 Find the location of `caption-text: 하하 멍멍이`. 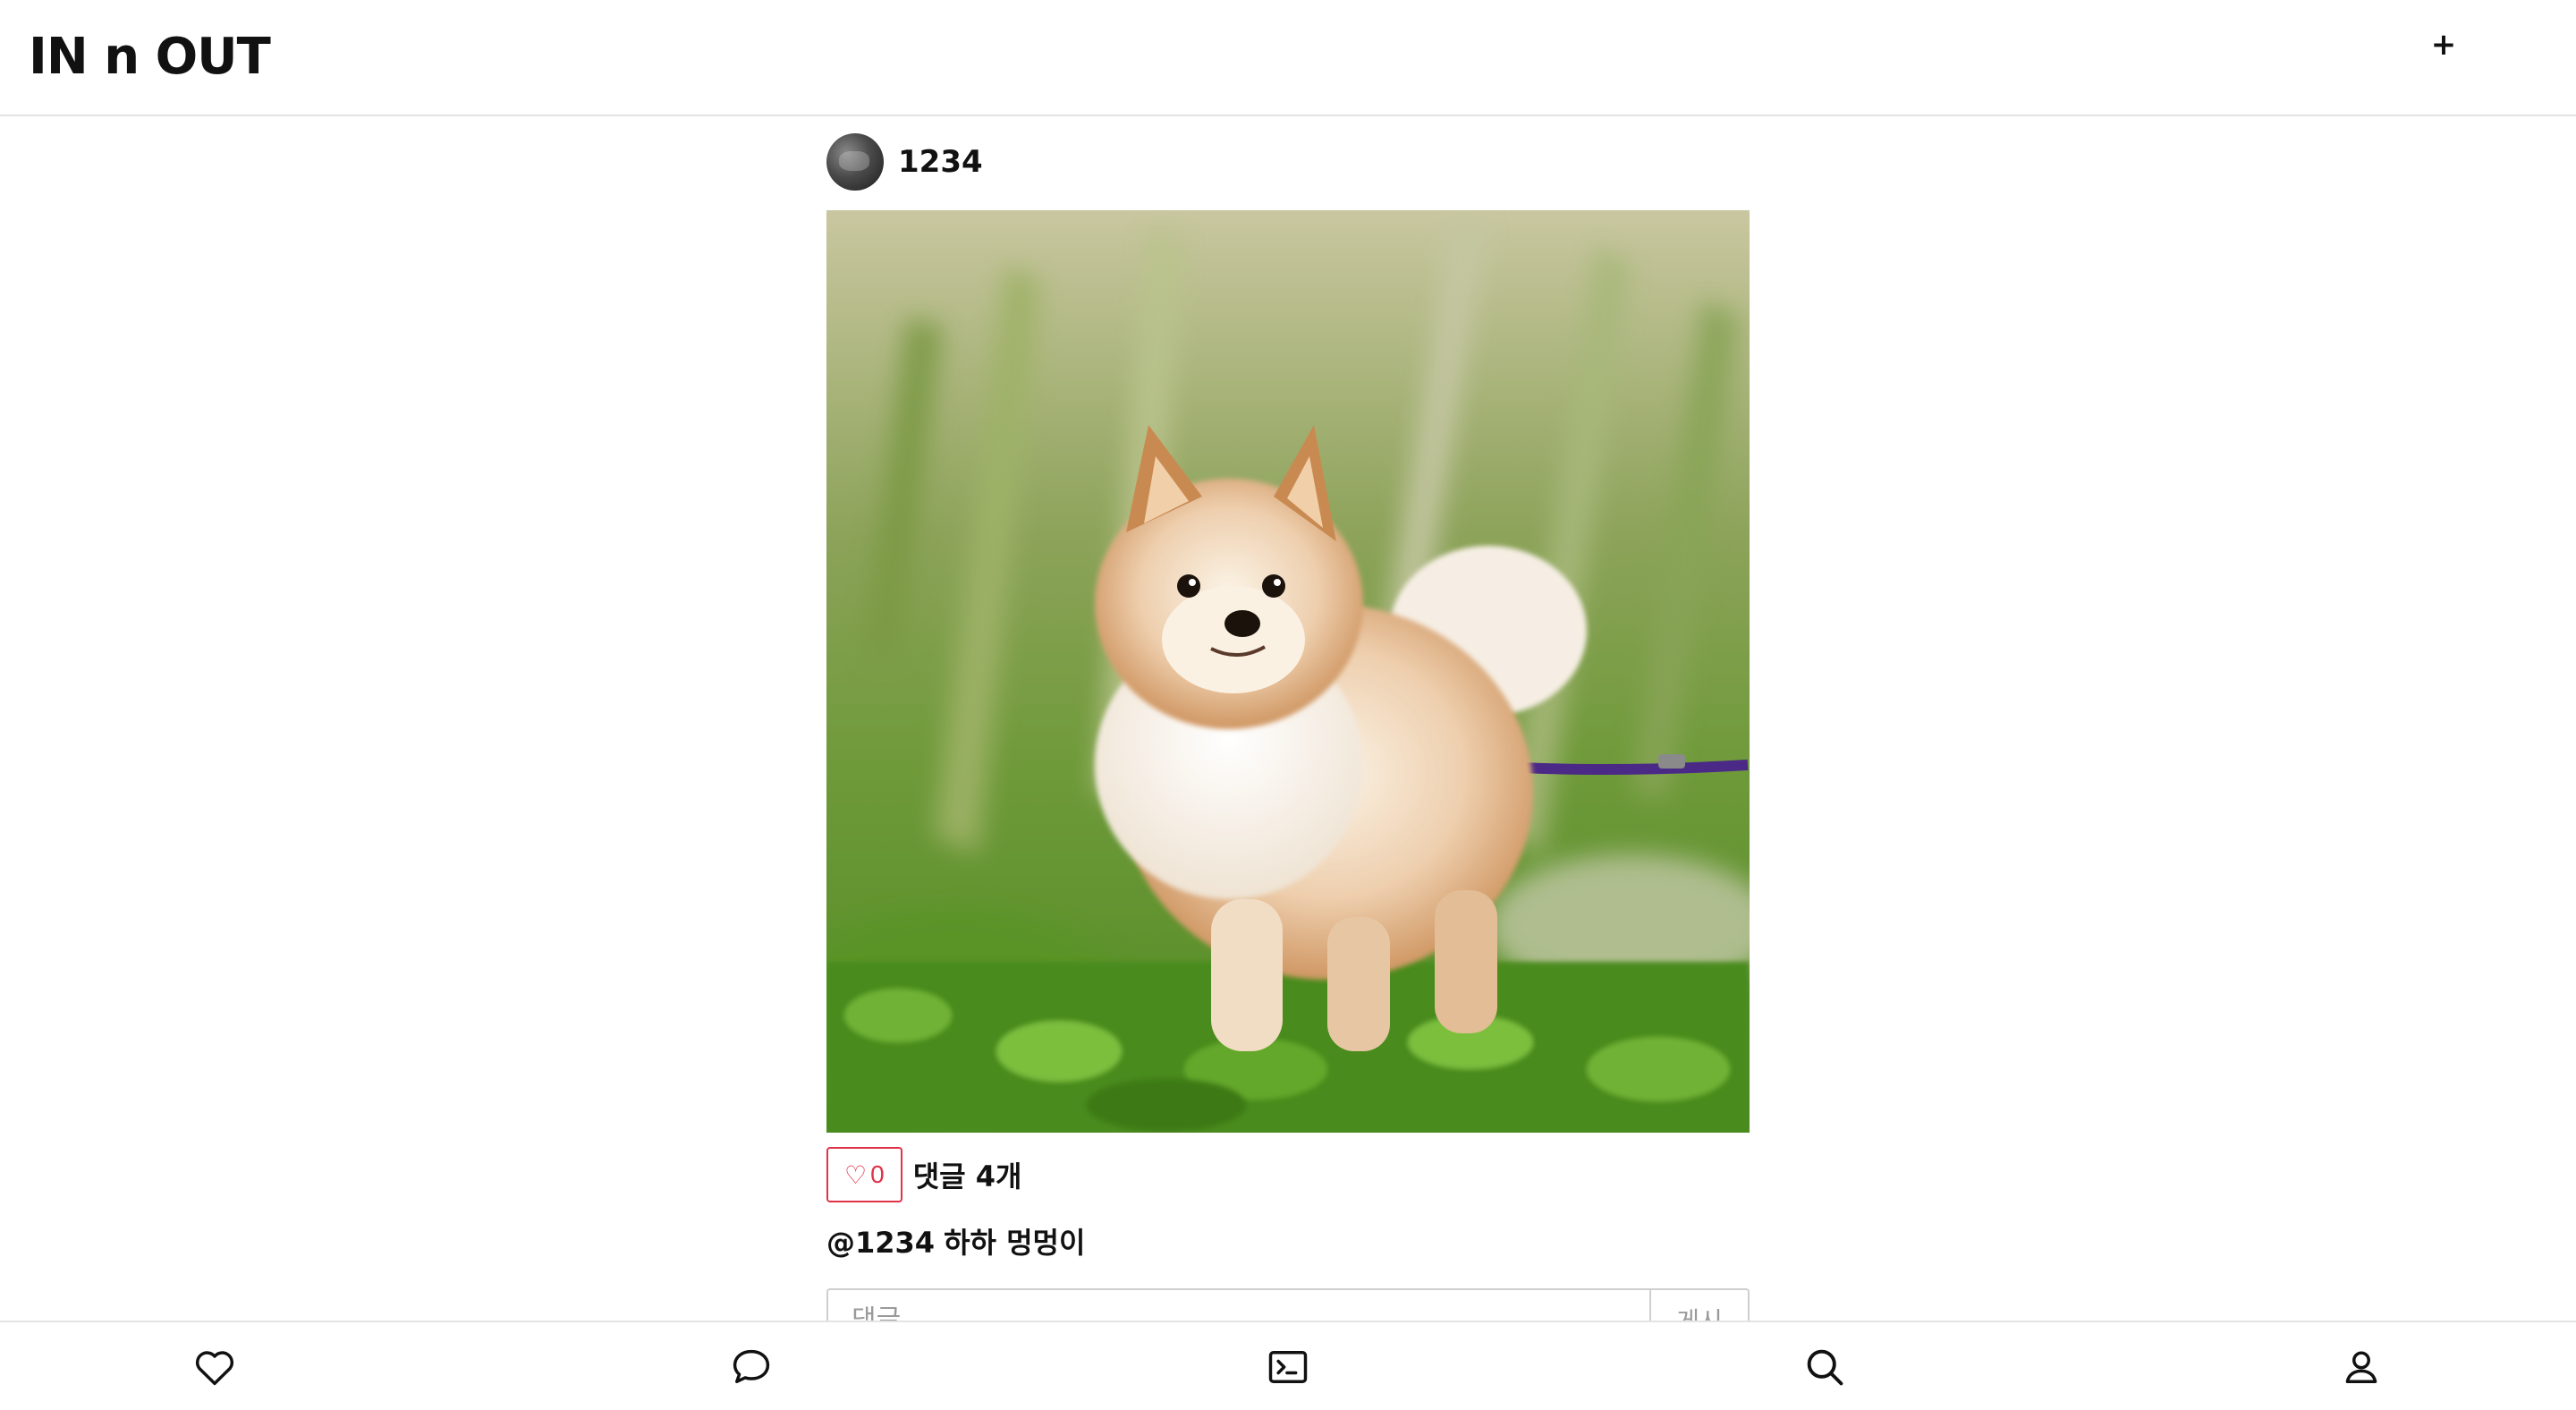

caption-text: 하하 멍멍이 is located at coordinates (1015, 1243).